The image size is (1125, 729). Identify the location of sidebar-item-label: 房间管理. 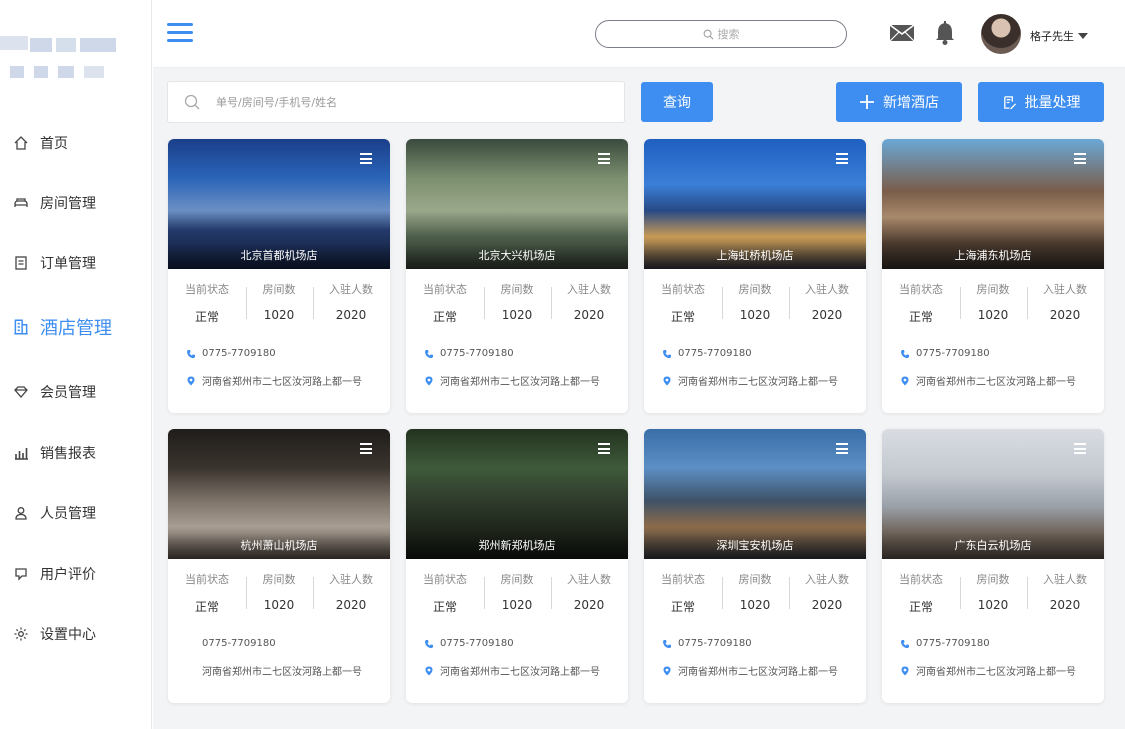
(68, 204).